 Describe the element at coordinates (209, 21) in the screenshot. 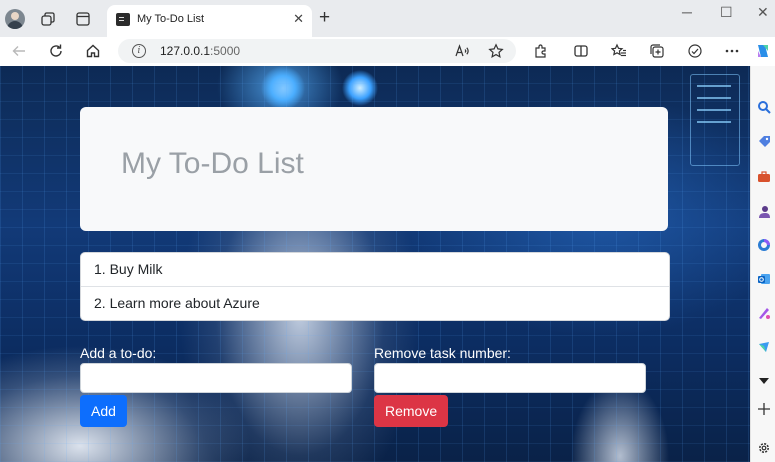

I see `tab-active: My To-Do List ✕` at that location.